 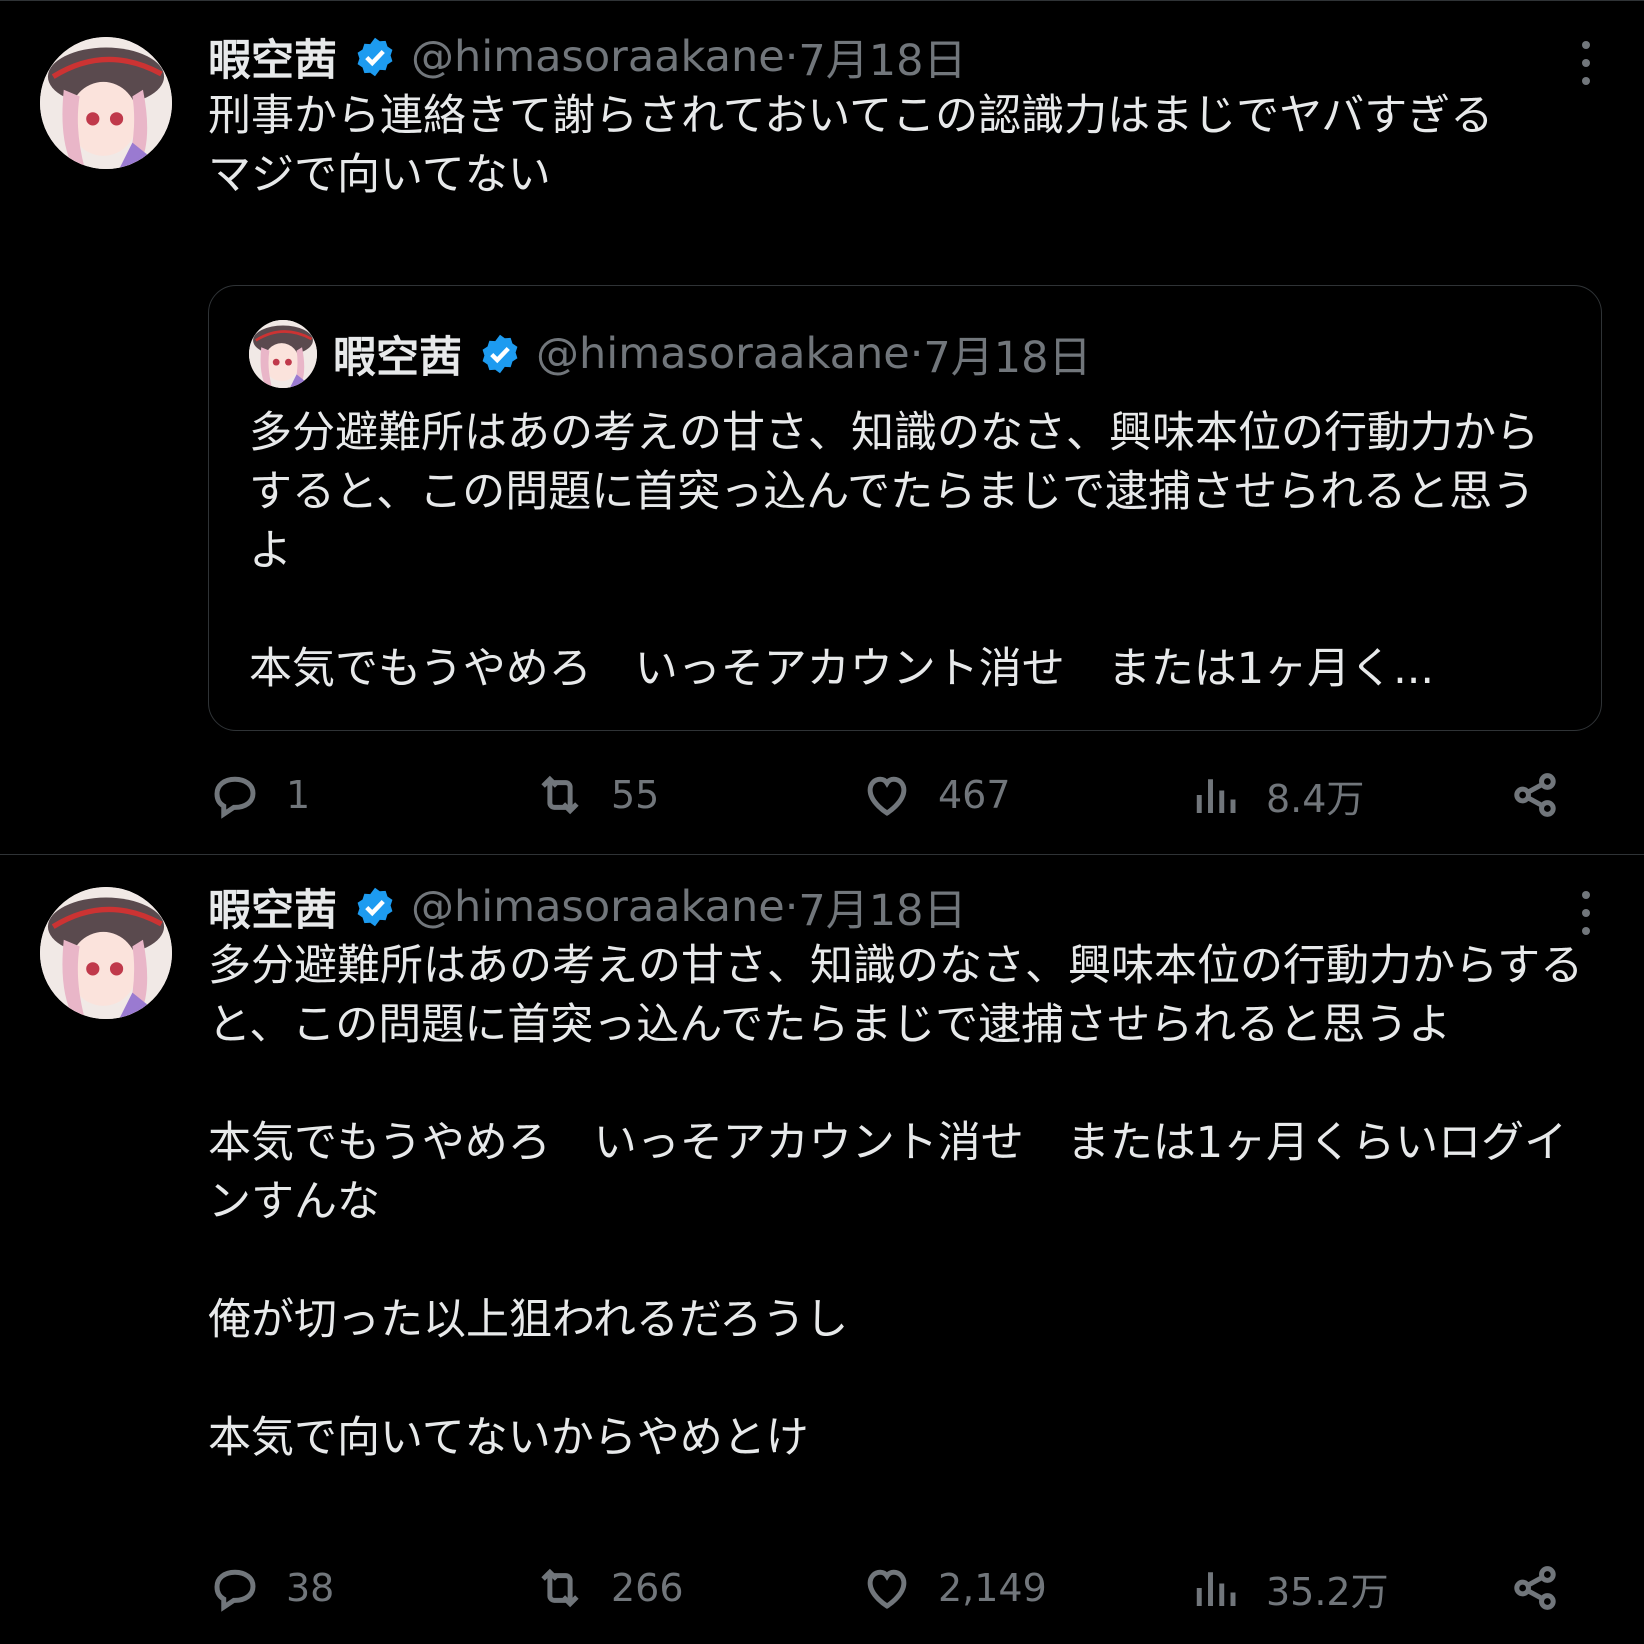 What do you see at coordinates (935, 795) in the screenshot?
I see `like-button: 467` at bounding box center [935, 795].